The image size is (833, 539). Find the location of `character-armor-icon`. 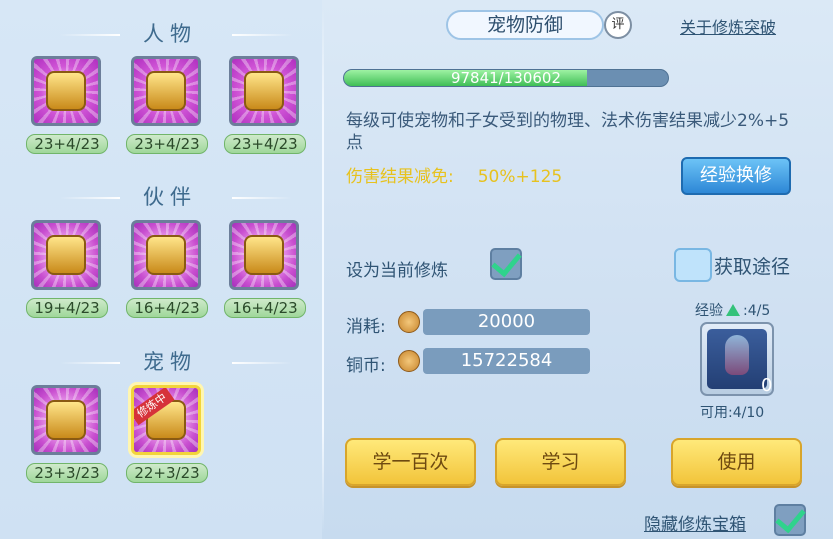

character-armor-icon is located at coordinates (264, 91).